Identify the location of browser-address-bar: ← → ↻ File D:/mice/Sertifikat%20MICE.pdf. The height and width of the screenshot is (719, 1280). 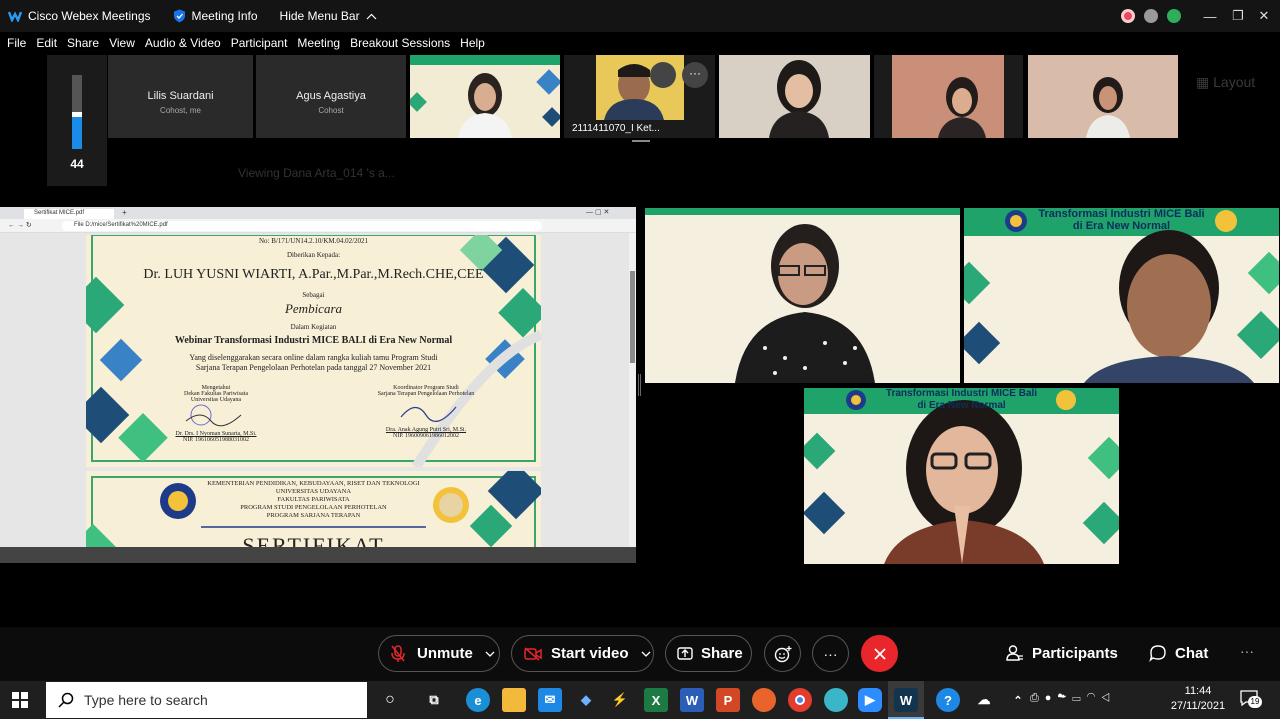
(318, 226).